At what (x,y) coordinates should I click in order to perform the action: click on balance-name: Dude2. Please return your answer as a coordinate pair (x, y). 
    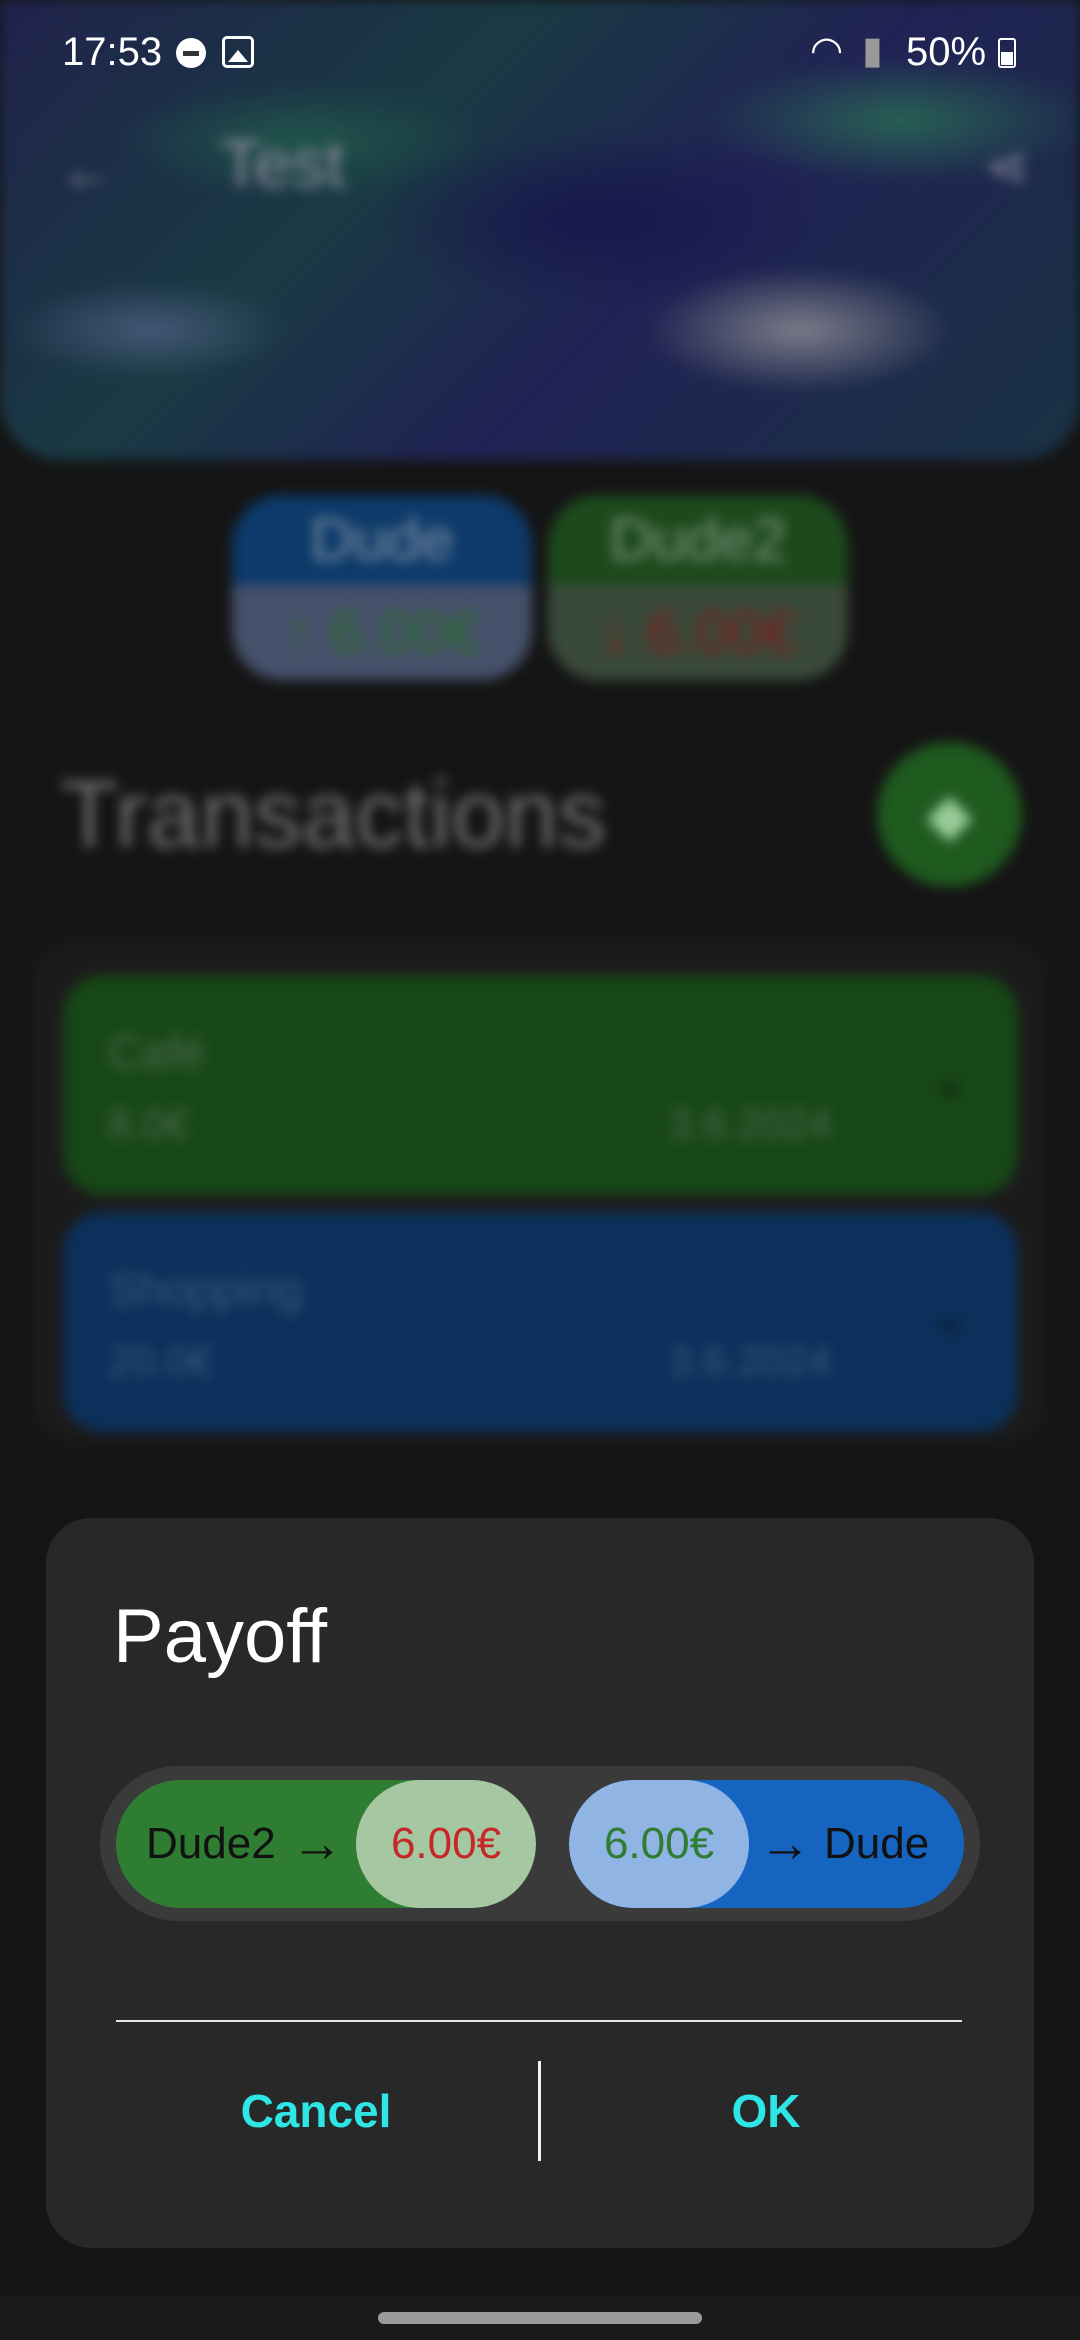
    Looking at the image, I should click on (698, 540).